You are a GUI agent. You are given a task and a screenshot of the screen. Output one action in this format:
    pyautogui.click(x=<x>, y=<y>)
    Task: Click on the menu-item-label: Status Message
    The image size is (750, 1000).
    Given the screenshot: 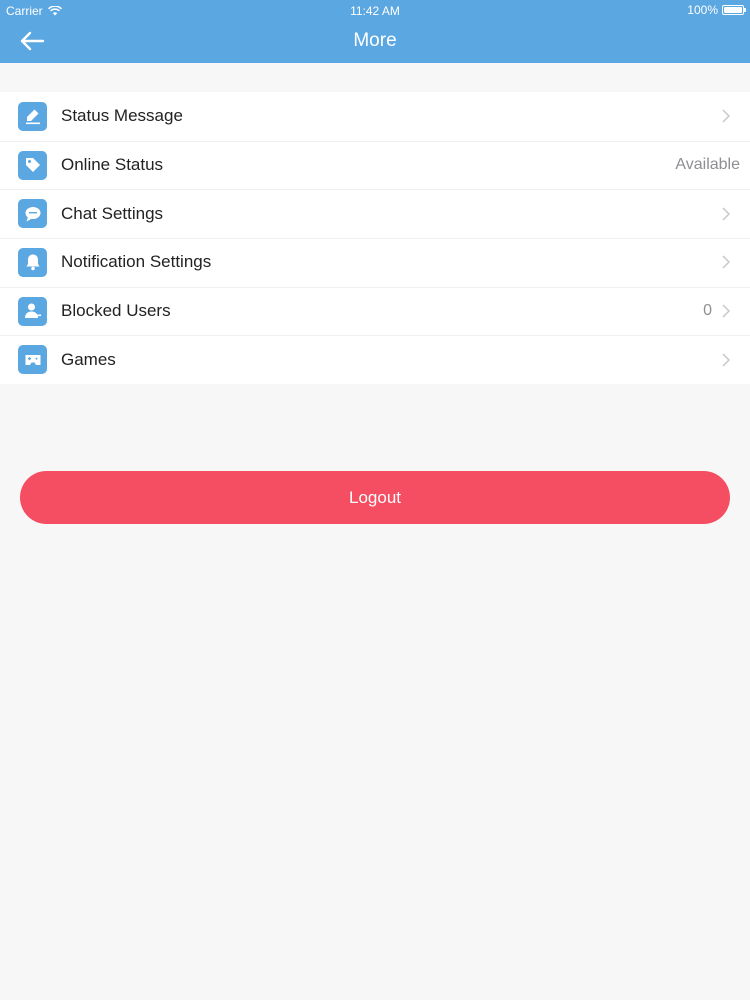 What is the action you would take?
    pyautogui.click(x=122, y=116)
    